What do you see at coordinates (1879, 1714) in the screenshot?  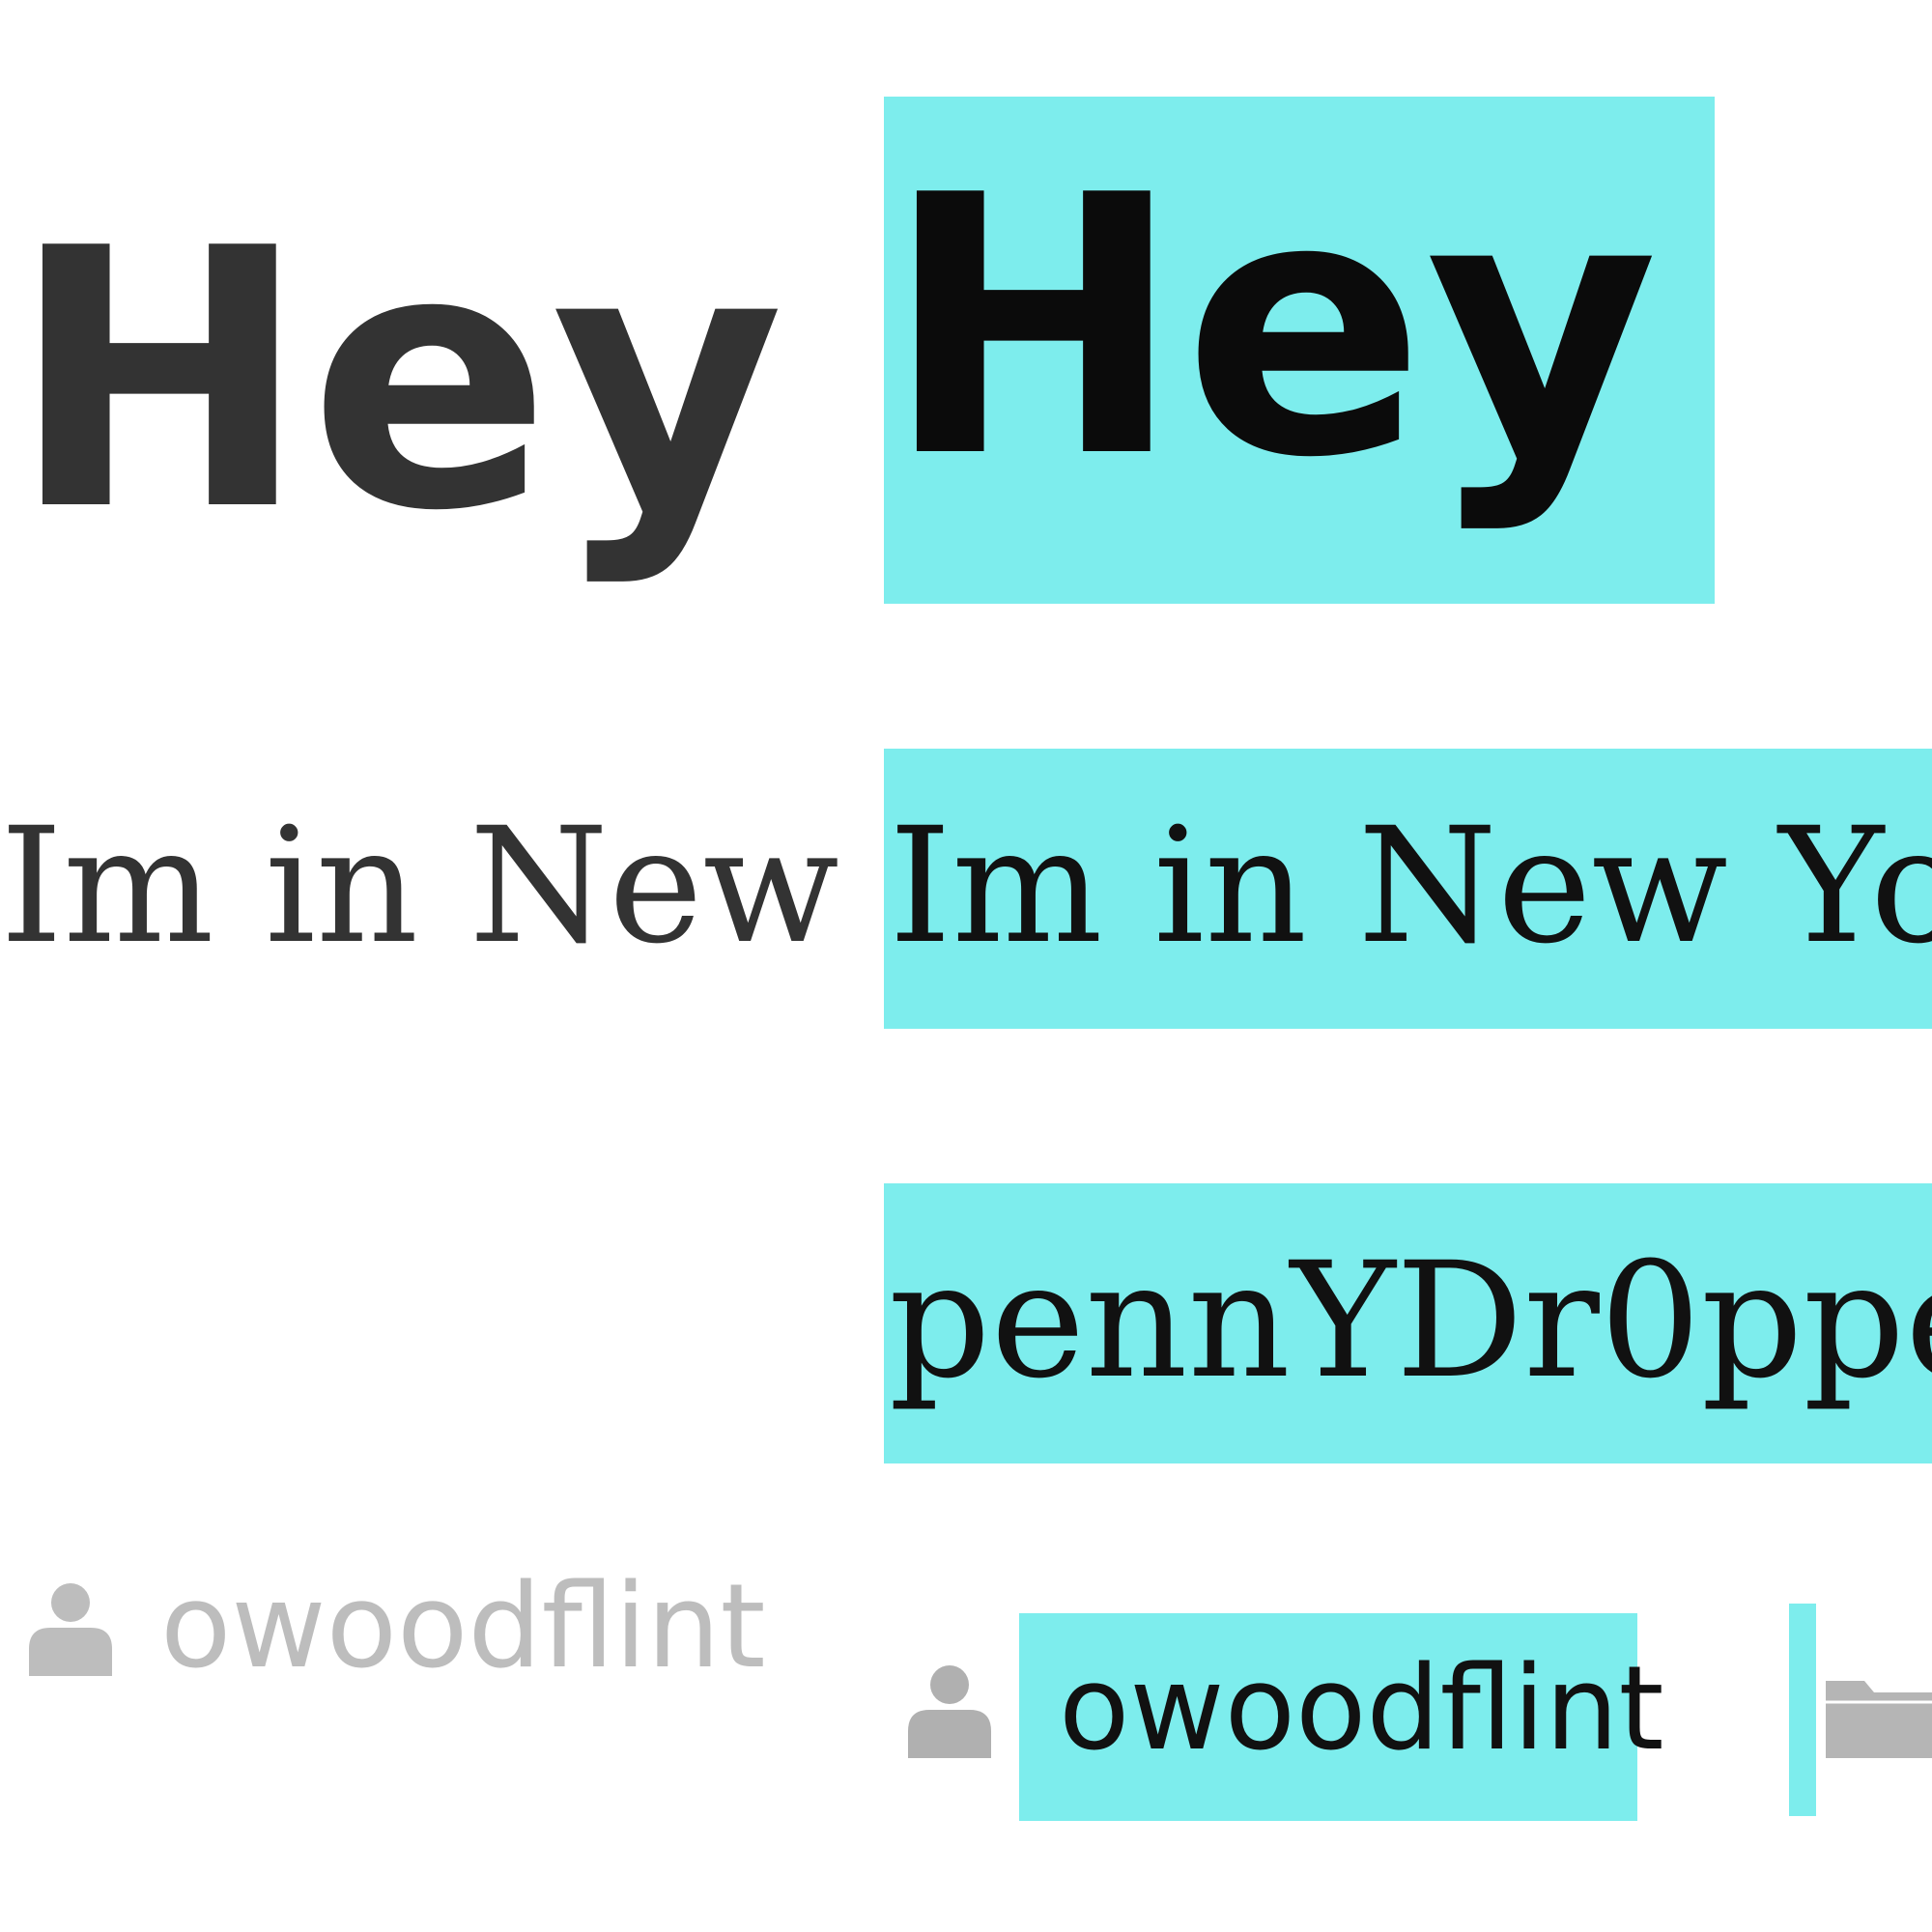 I see `folder-icon` at bounding box center [1879, 1714].